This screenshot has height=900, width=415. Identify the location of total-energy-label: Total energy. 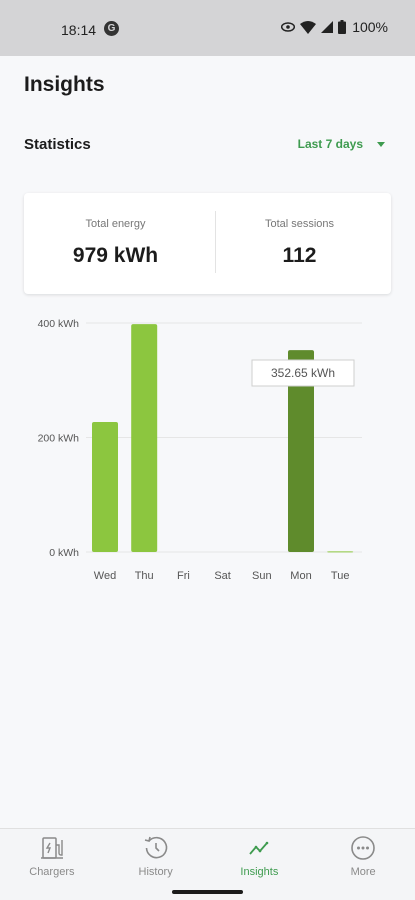
(115, 224).